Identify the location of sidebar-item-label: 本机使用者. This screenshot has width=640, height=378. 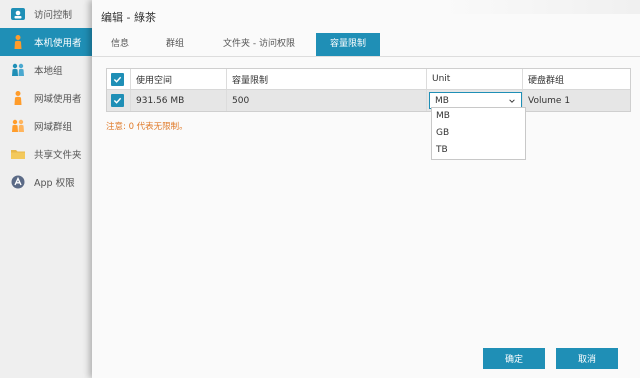
(58, 43).